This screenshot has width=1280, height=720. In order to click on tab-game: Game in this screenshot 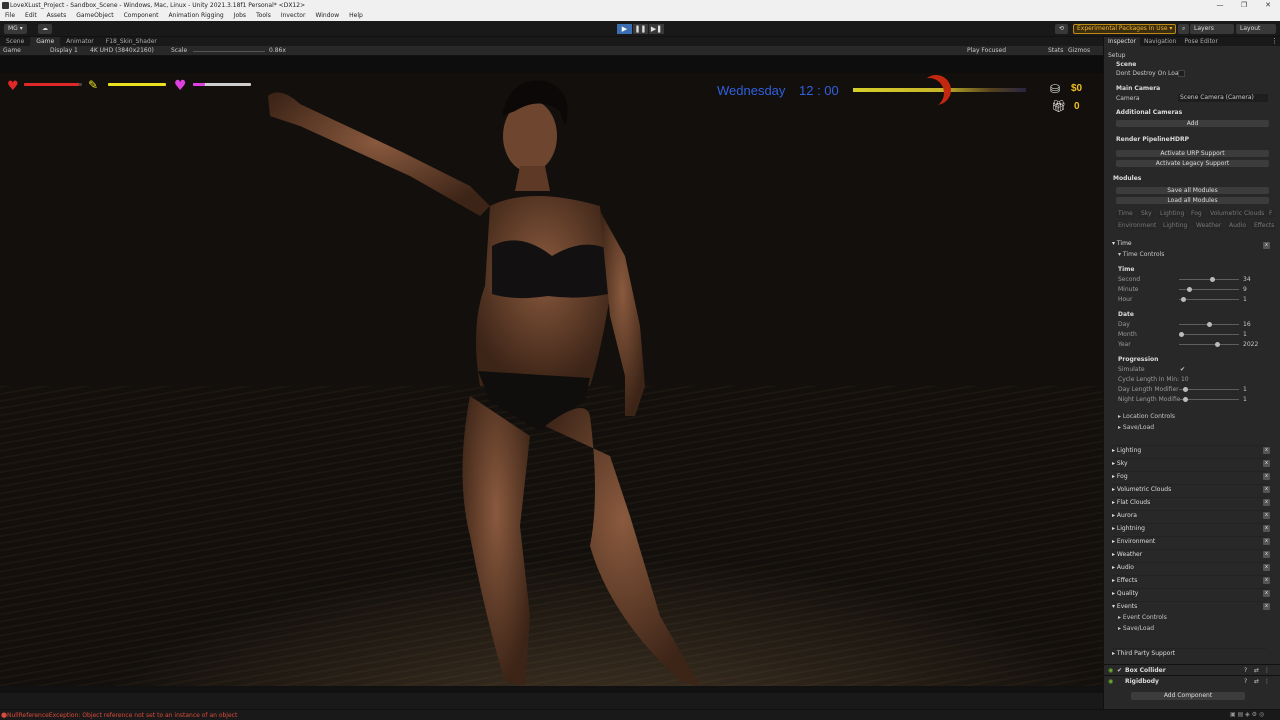, I will do `click(45, 41)`.